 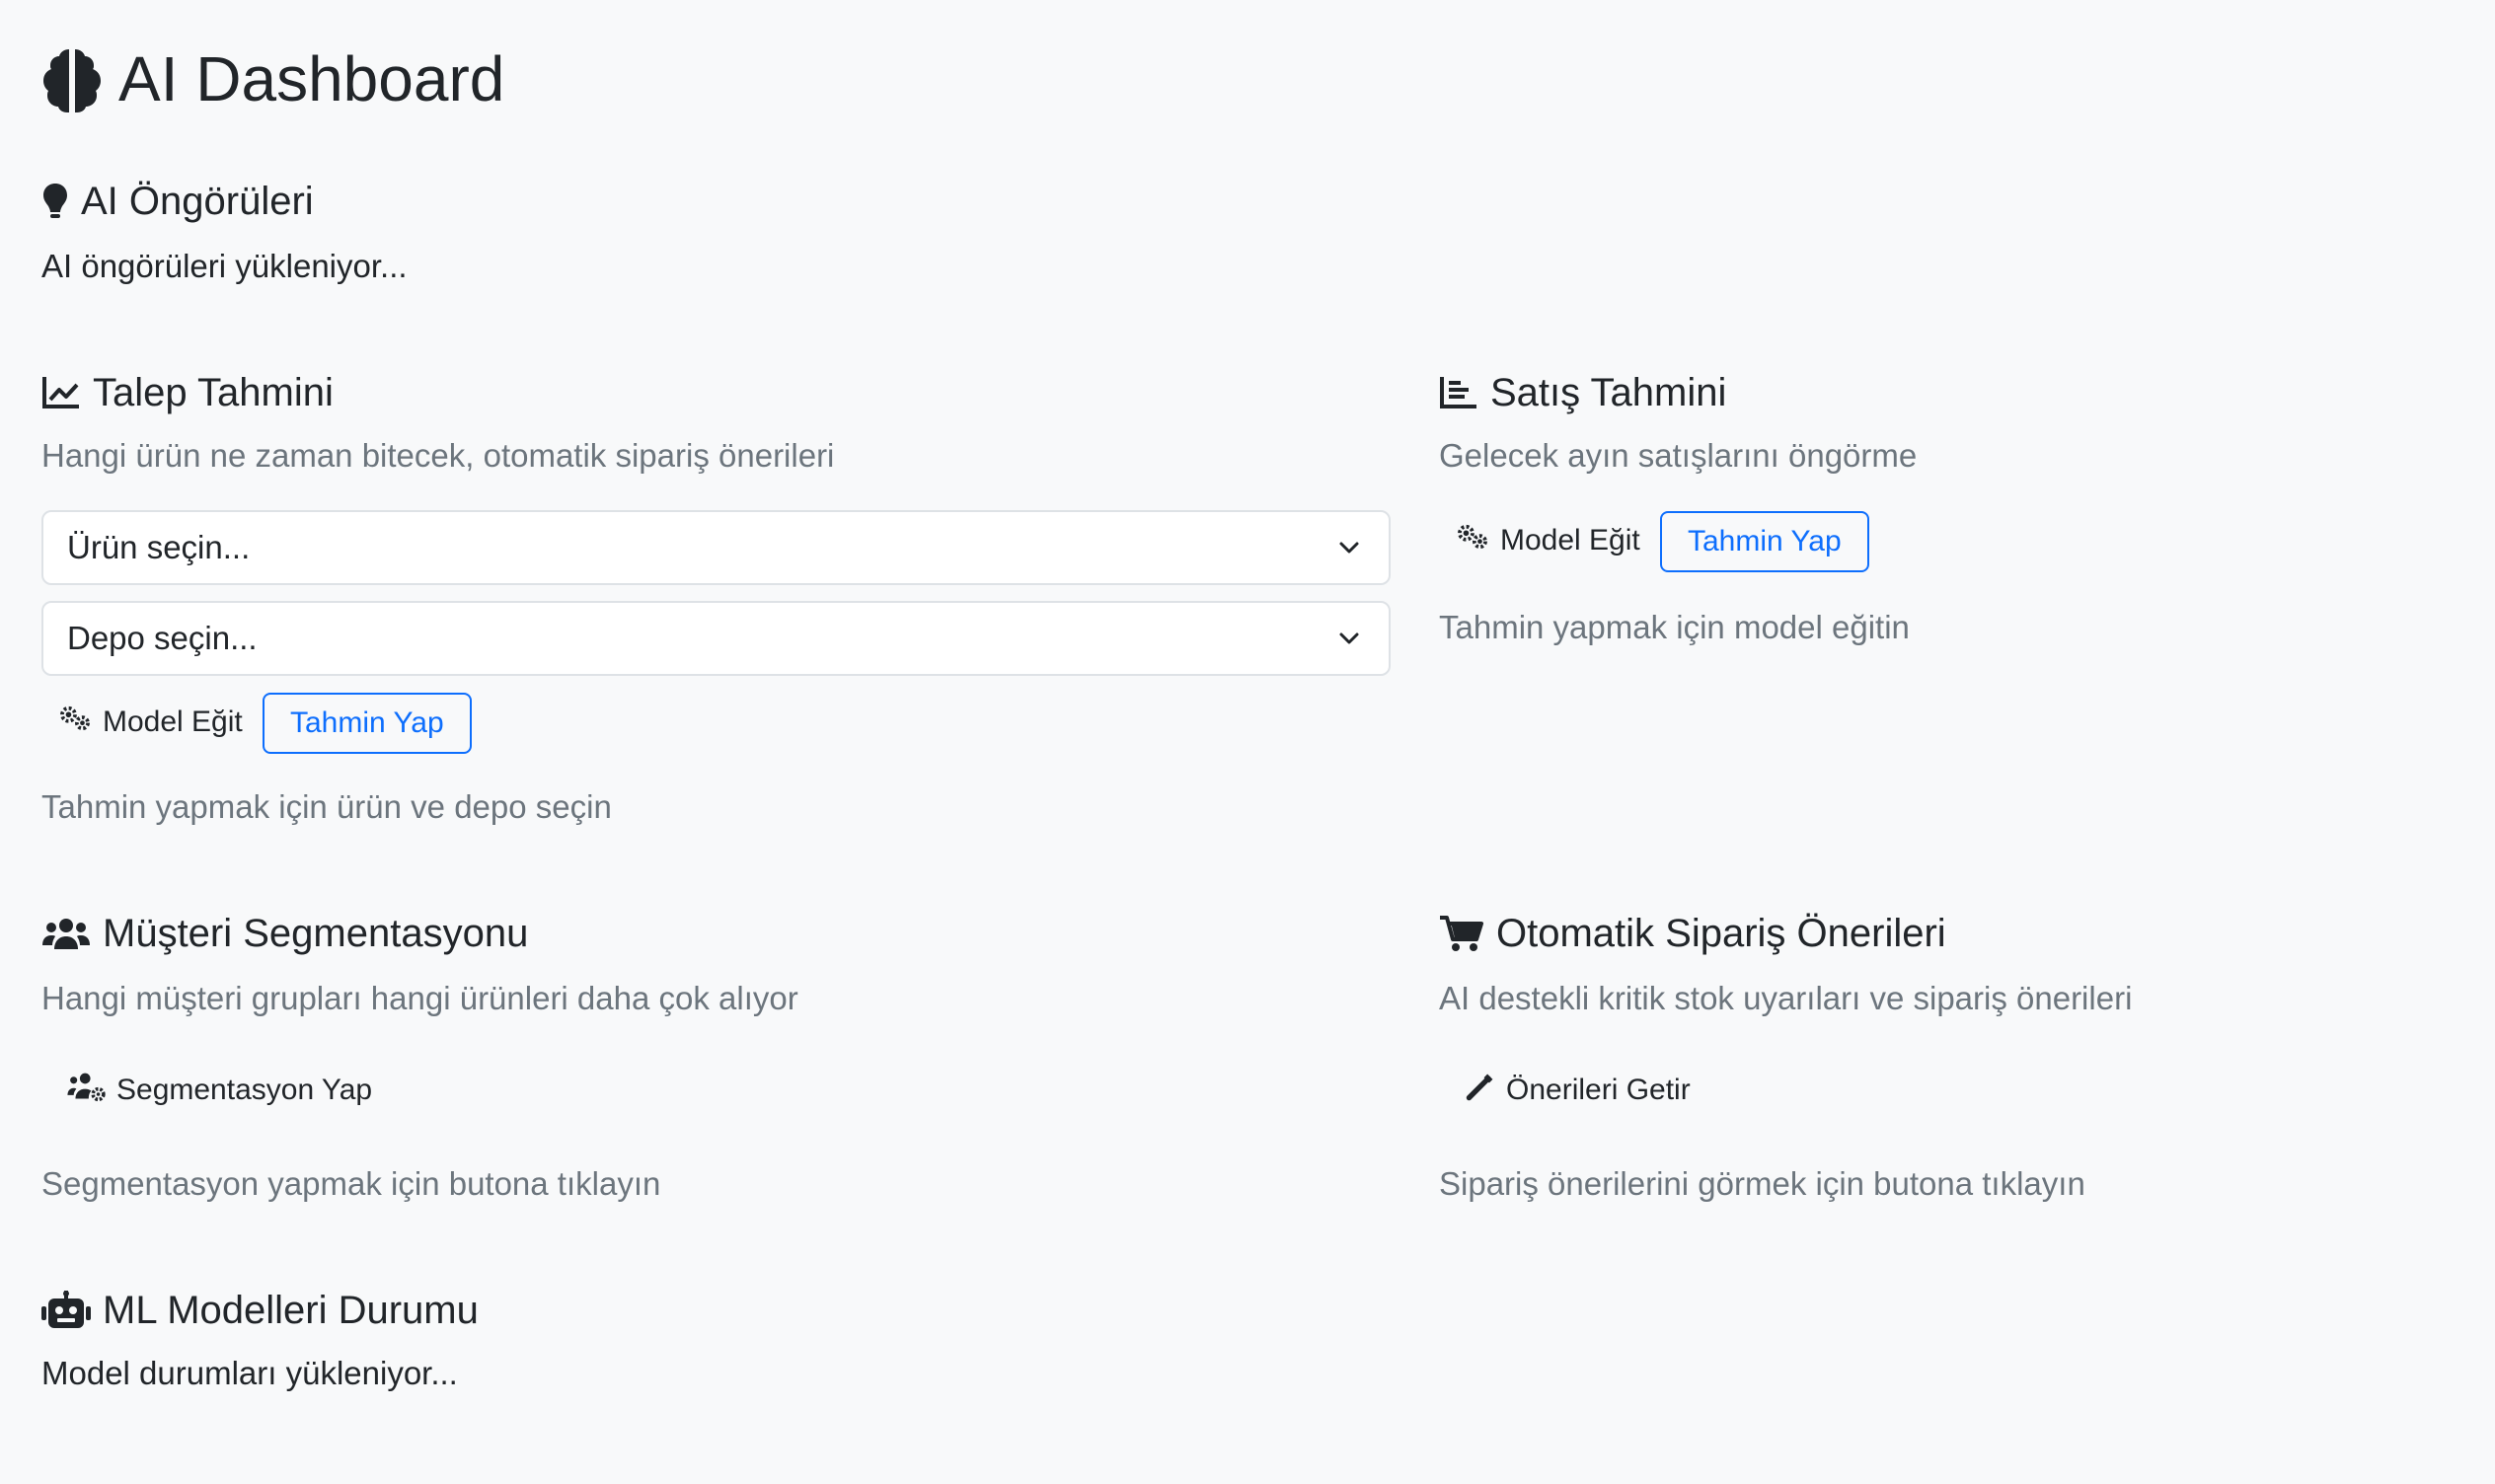 I want to click on insights-title: AI Öngörüleri, so click(x=198, y=201).